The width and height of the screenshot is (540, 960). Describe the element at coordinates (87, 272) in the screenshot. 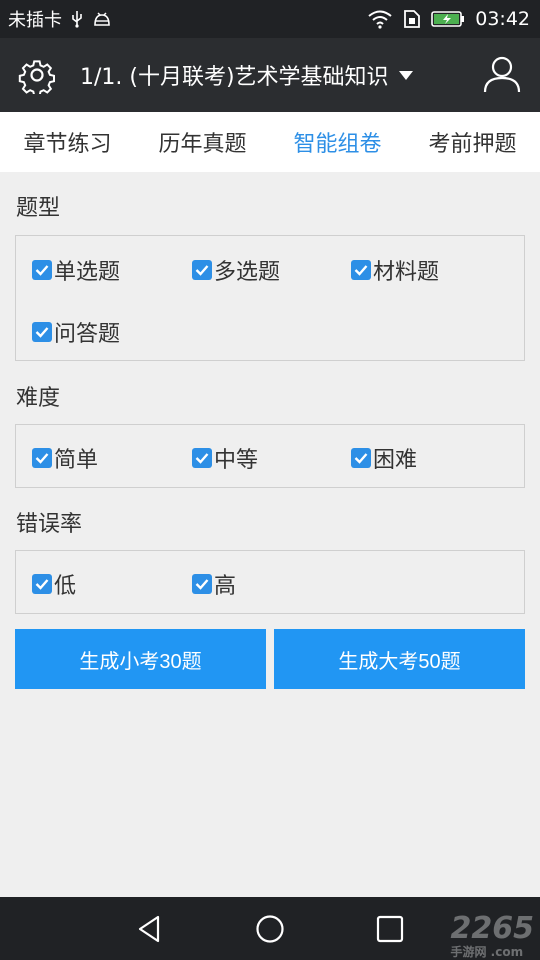

I see `option-label: 单选题` at that location.